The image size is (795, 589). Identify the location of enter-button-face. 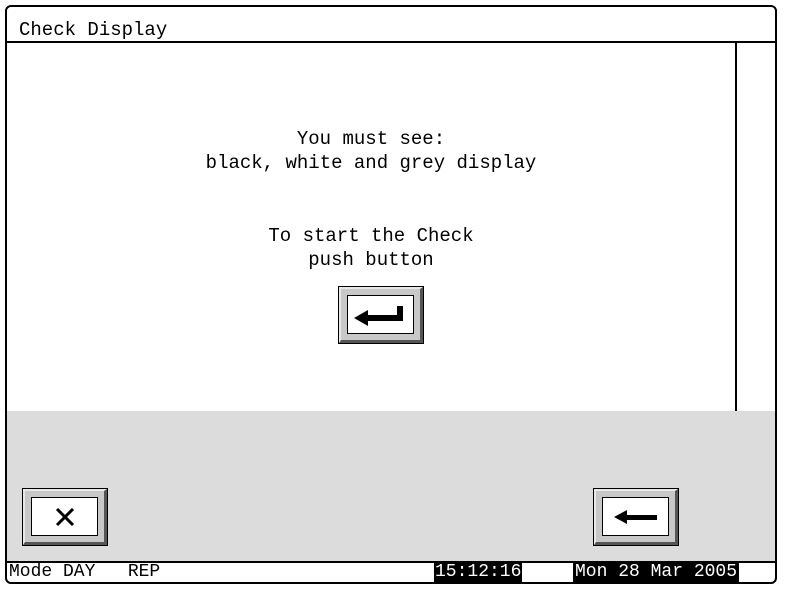
(380, 314).